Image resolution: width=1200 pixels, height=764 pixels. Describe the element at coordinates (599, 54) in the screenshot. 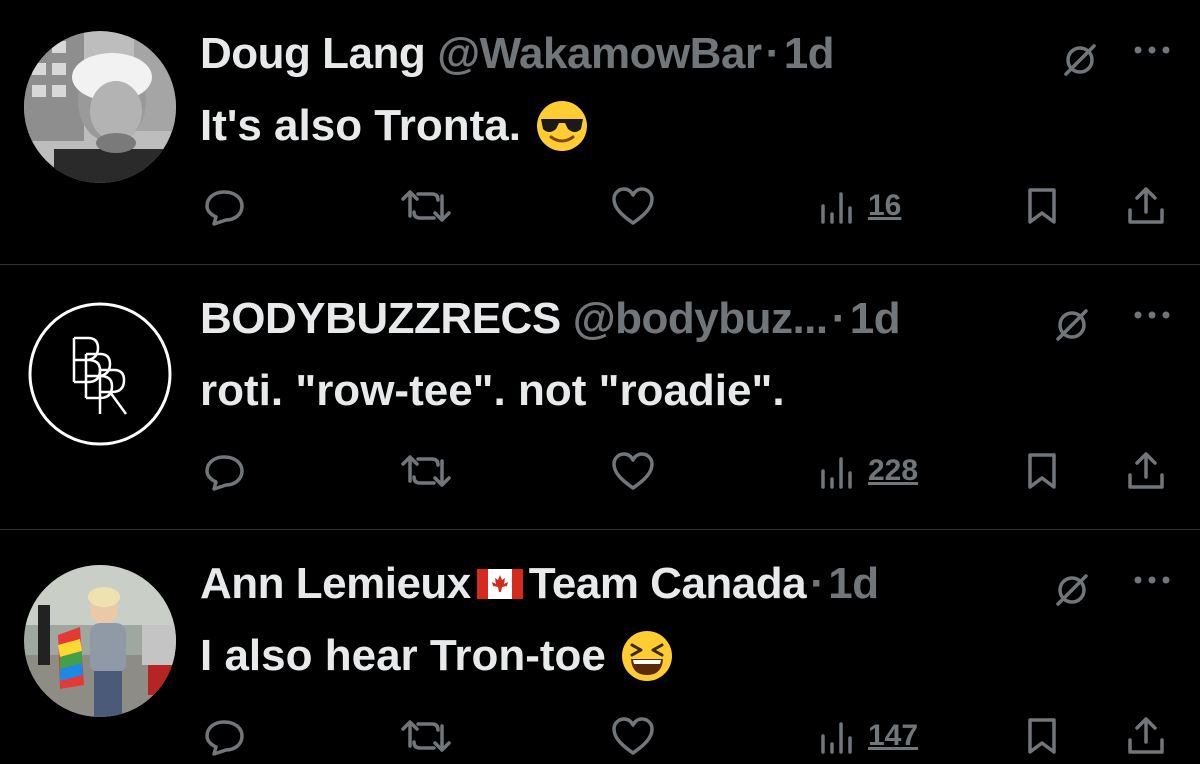

I see `author-handle: @WakamowBar` at that location.